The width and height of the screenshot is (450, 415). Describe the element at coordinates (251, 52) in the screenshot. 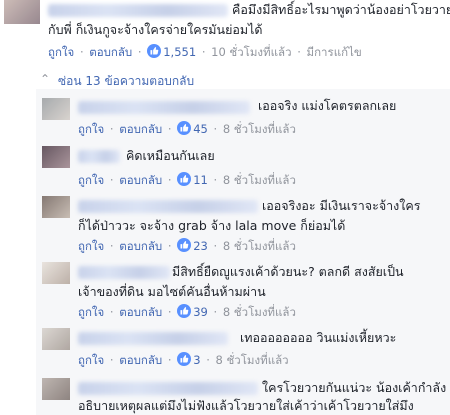

I see `timestamp: 10 ชั่วโมงที่แล้ว` at that location.